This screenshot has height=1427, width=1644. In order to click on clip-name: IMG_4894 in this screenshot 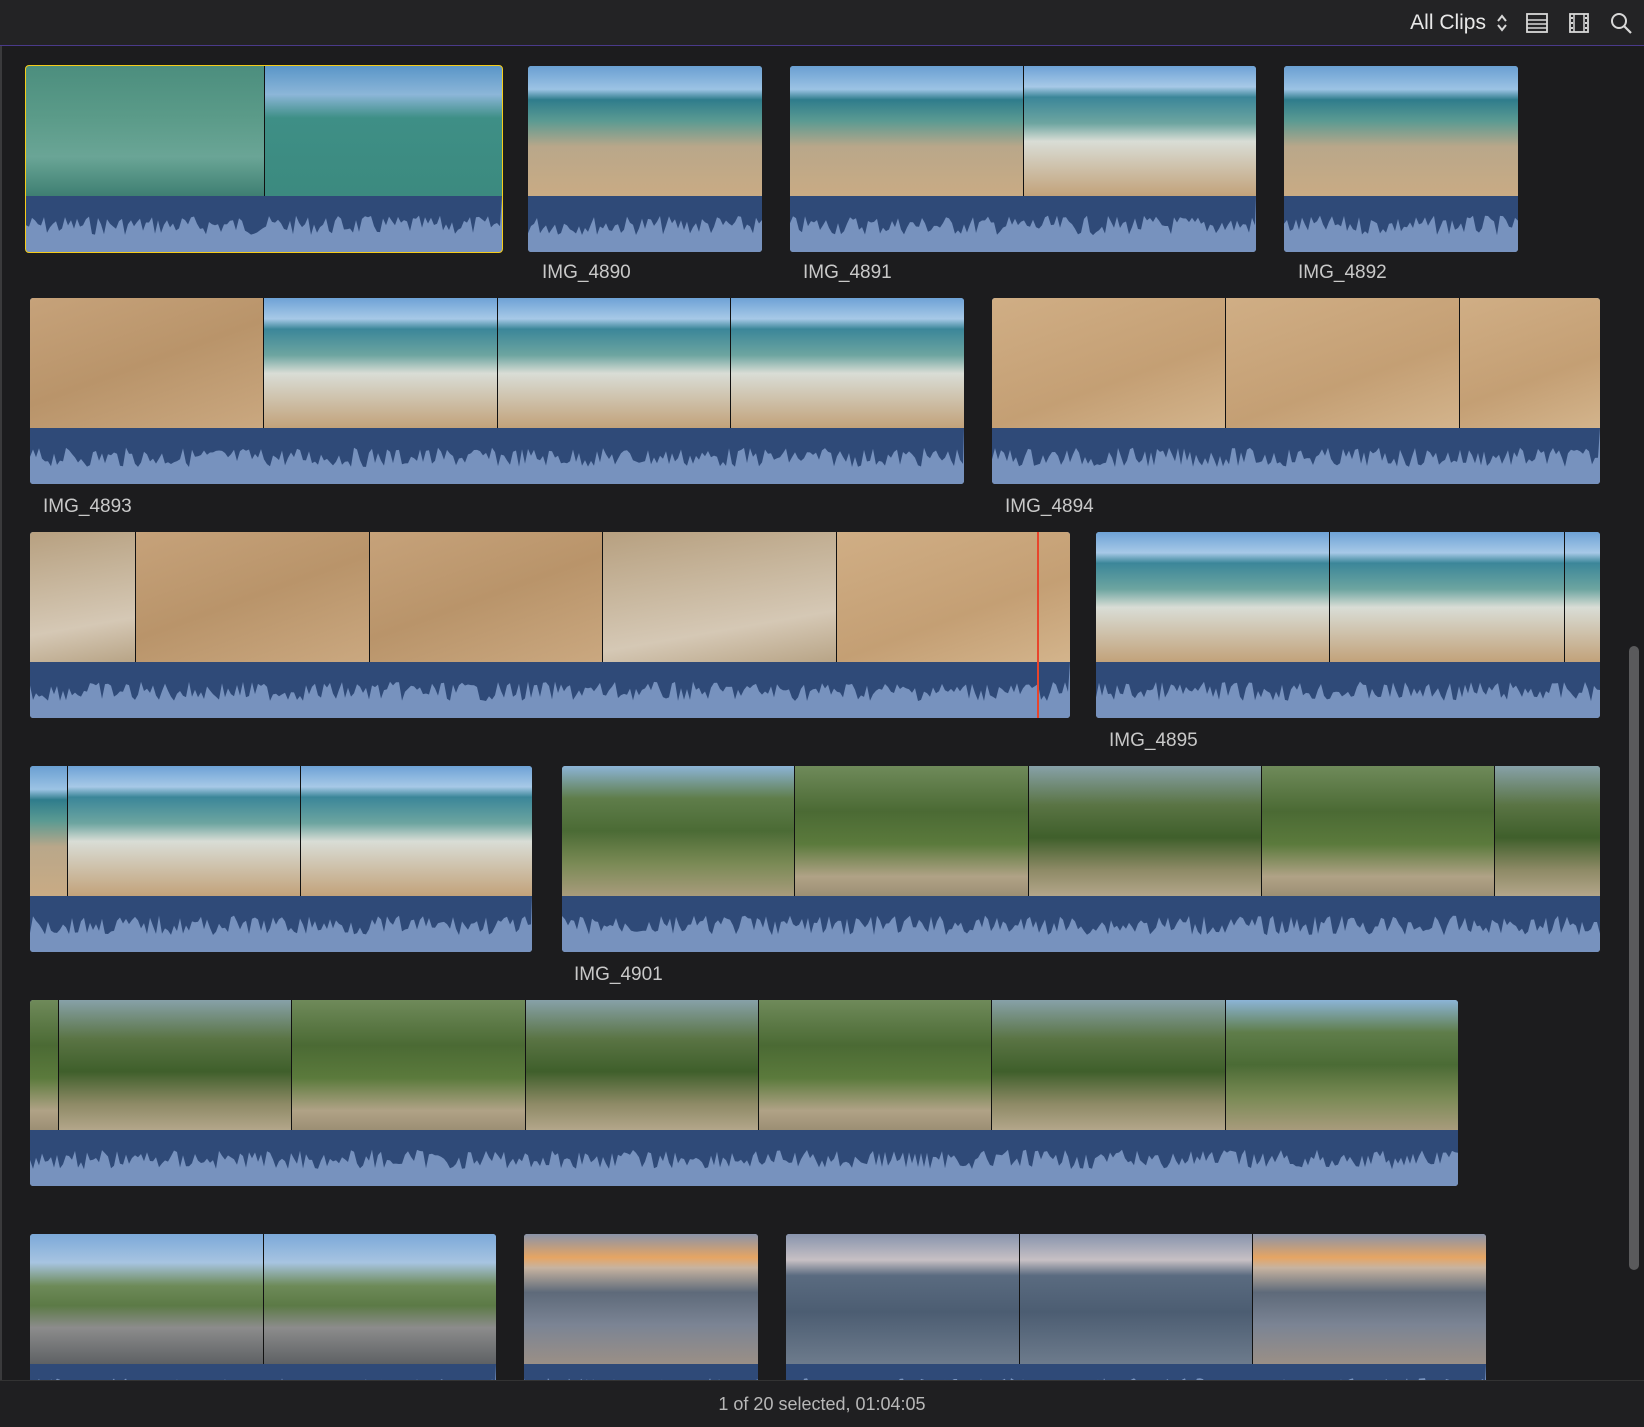, I will do `click(1049, 506)`.